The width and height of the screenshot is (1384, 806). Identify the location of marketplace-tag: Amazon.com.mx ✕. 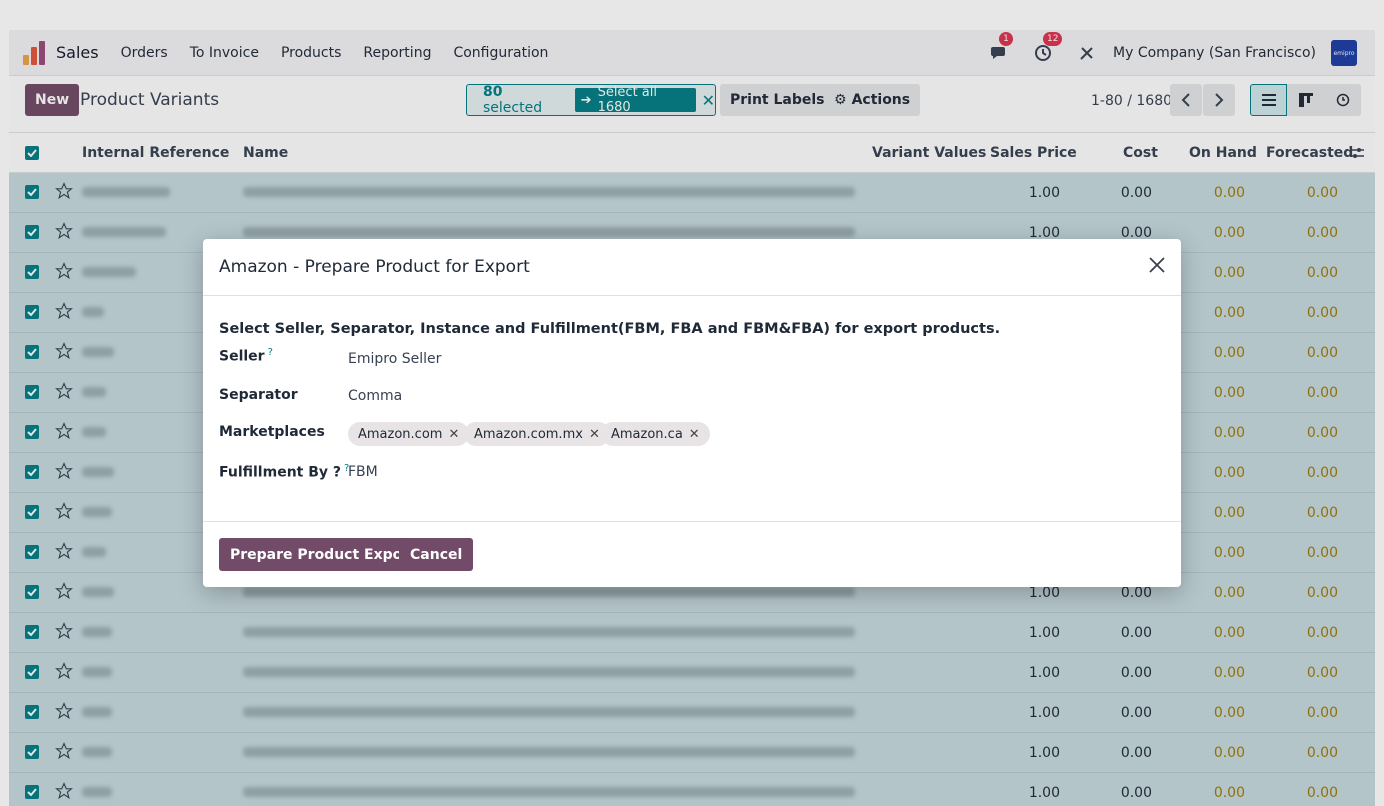
(537, 434).